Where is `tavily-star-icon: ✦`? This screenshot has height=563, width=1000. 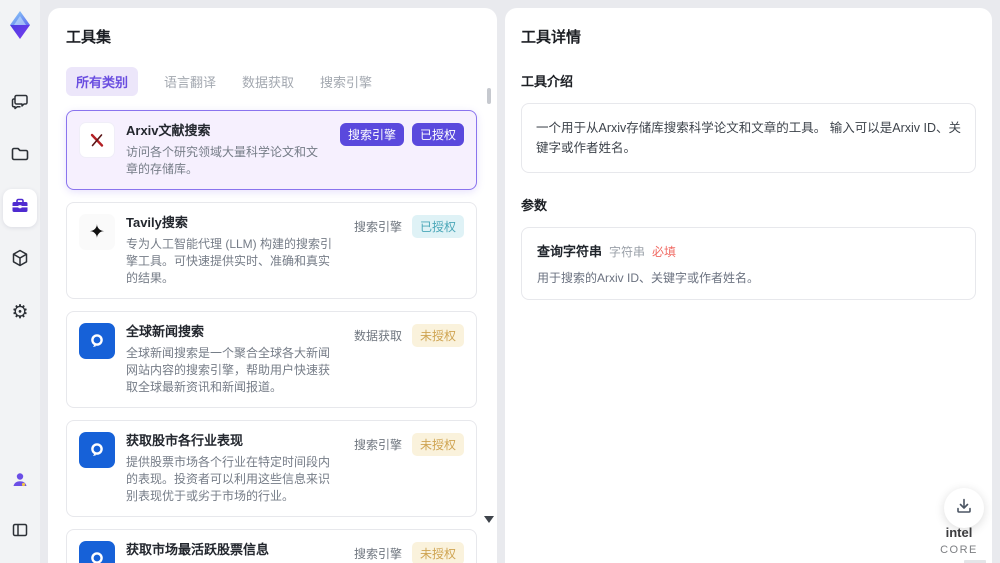 tavily-star-icon: ✦ is located at coordinates (97, 232).